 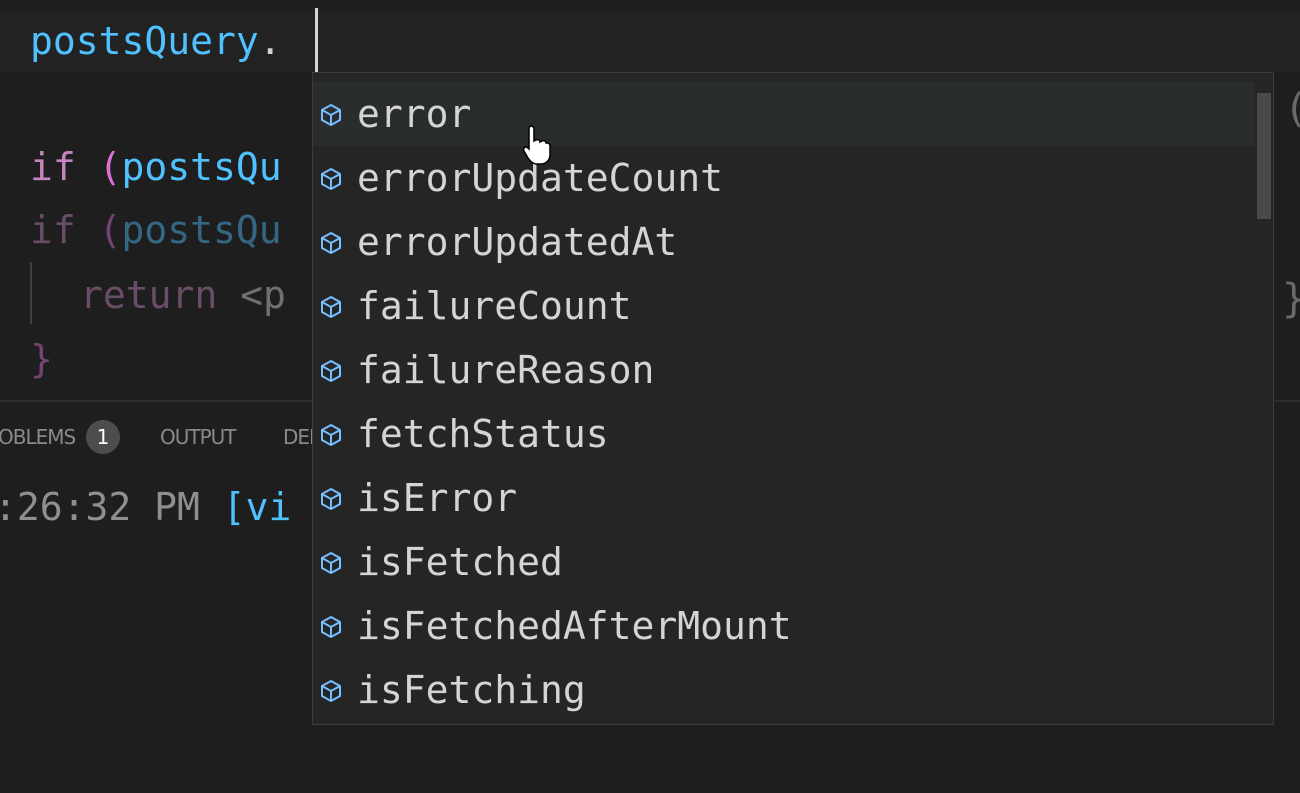 What do you see at coordinates (785, 562) in the screenshot?
I see `suggest-item: isFetched` at bounding box center [785, 562].